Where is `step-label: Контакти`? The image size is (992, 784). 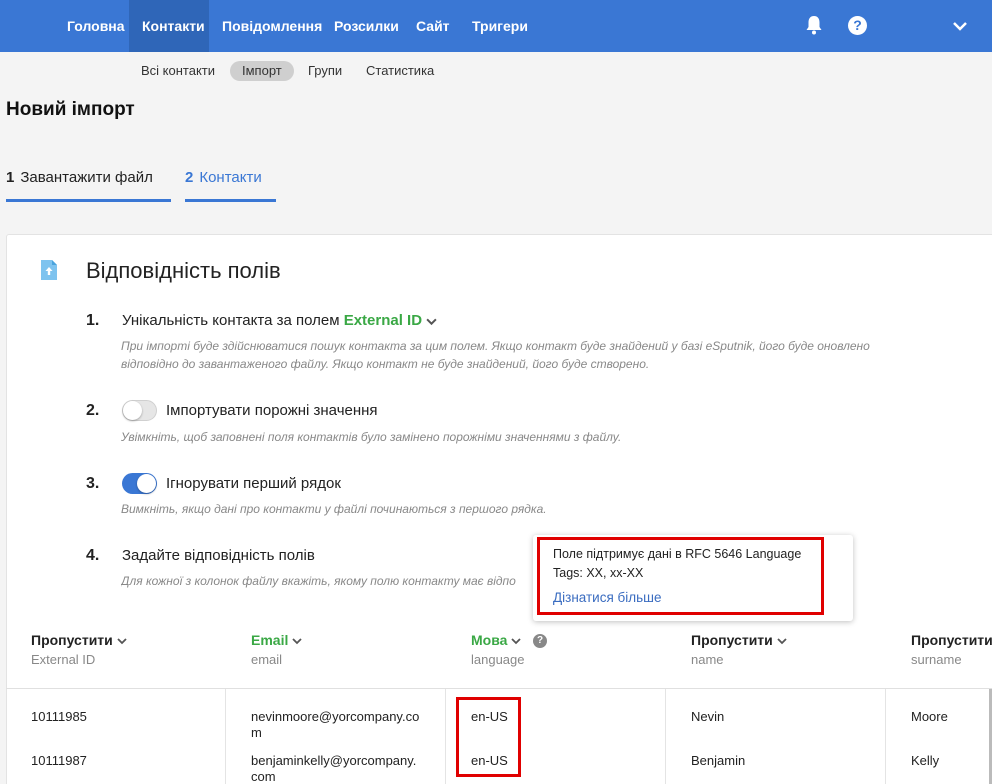
step-label: Контакти is located at coordinates (230, 177).